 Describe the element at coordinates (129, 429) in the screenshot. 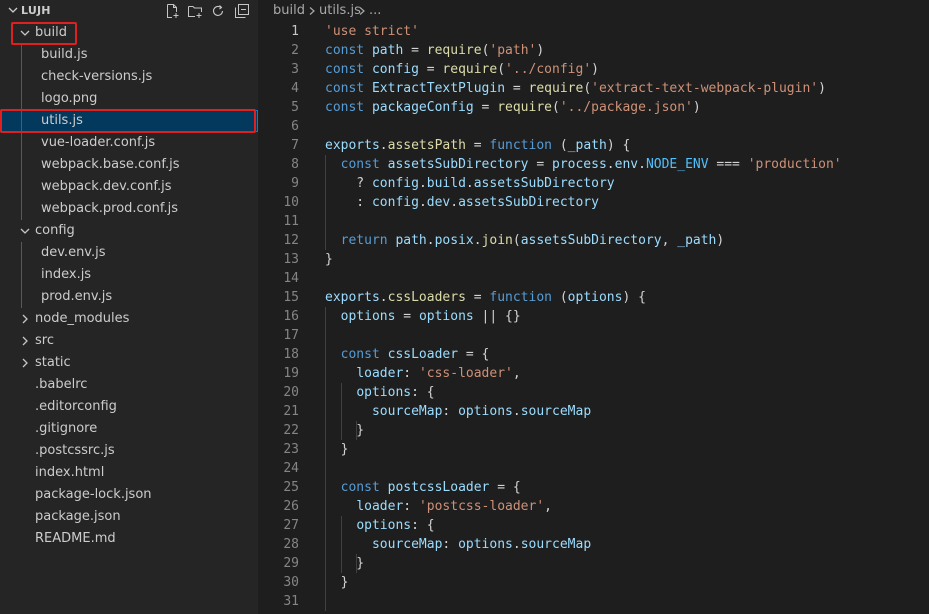

I see `tree-file-gitignore: .gitignore` at that location.